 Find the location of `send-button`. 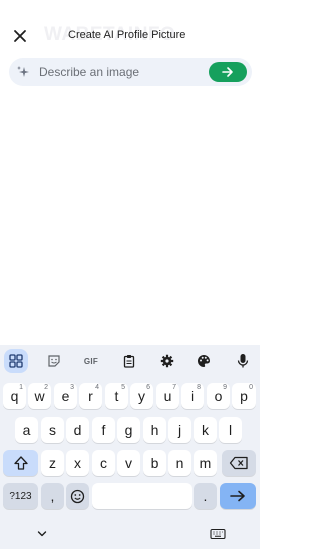

send-button is located at coordinates (228, 72).